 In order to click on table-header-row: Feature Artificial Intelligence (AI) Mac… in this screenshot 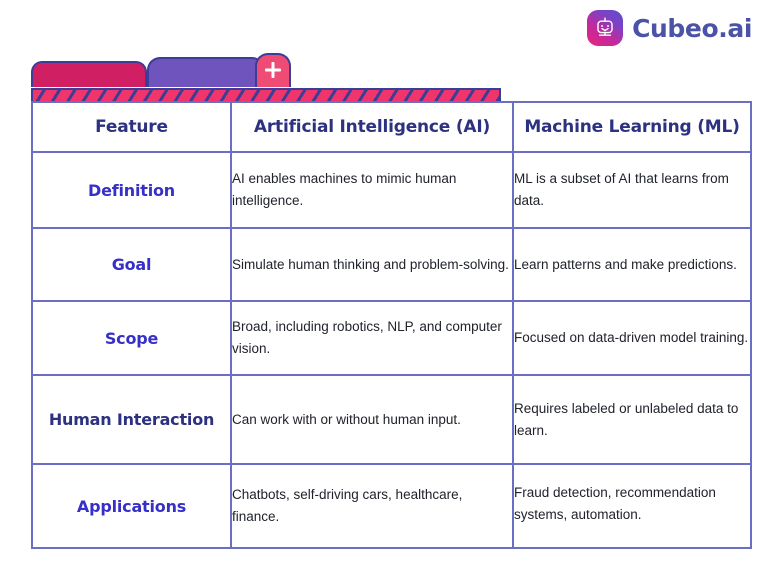, I will do `click(391, 127)`.